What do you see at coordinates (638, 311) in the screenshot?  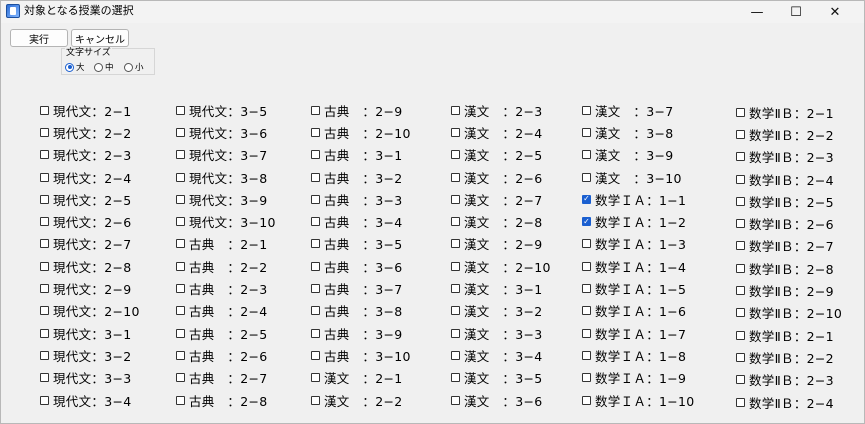 I see `class-checkbox-item: 数学ＩＡ：1−6` at bounding box center [638, 311].